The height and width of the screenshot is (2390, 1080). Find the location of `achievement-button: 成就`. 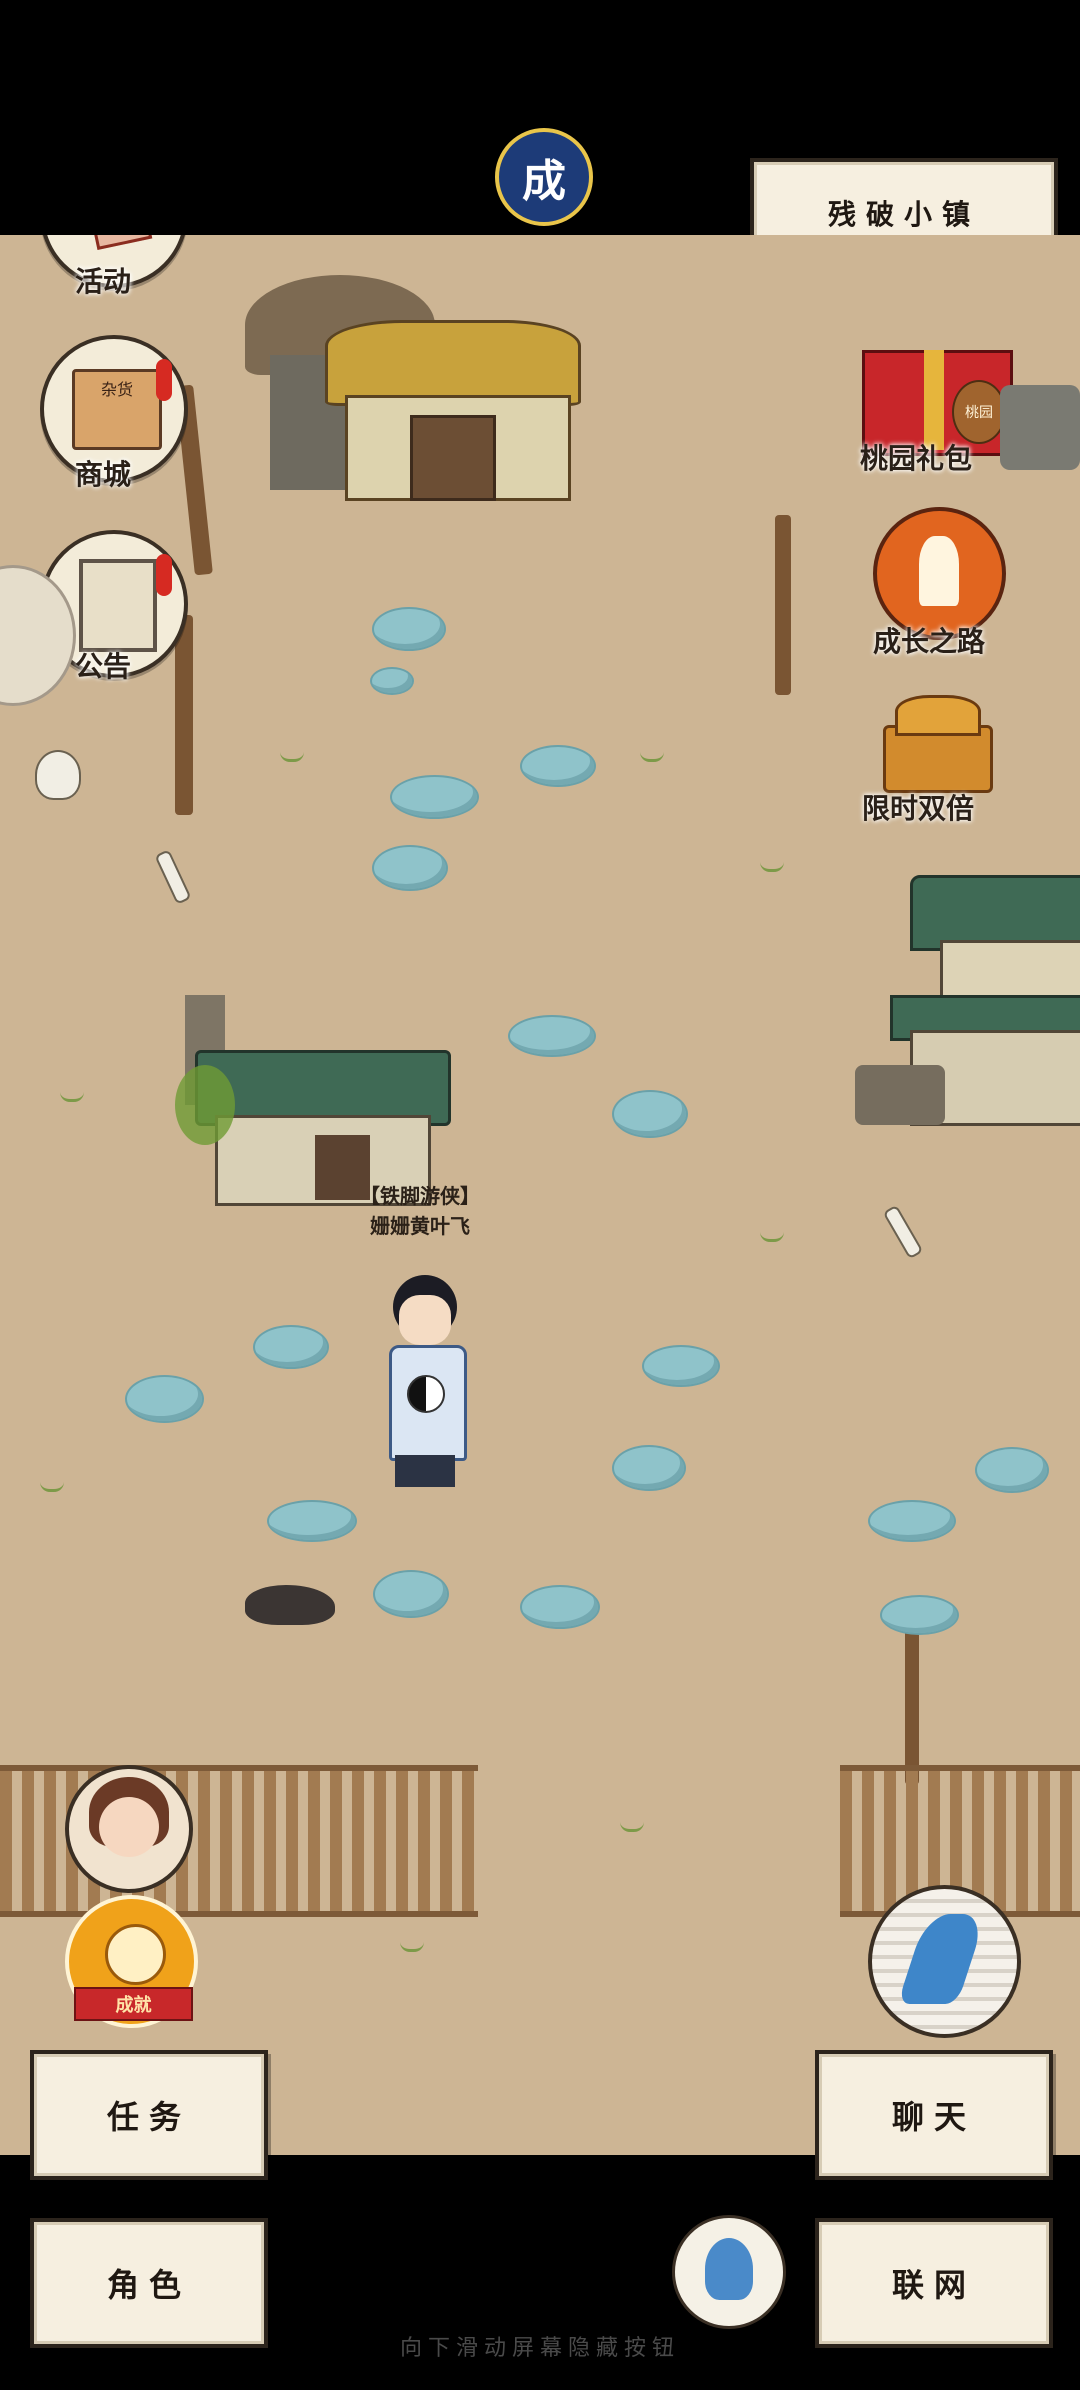

achievement-button: 成就 is located at coordinates (131, 1961).